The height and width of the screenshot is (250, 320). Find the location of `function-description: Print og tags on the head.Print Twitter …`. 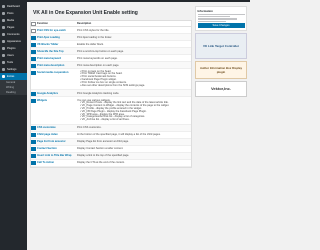

function-description: Print og tags on the head.Print Twitter … is located at coordinates (133, 79).